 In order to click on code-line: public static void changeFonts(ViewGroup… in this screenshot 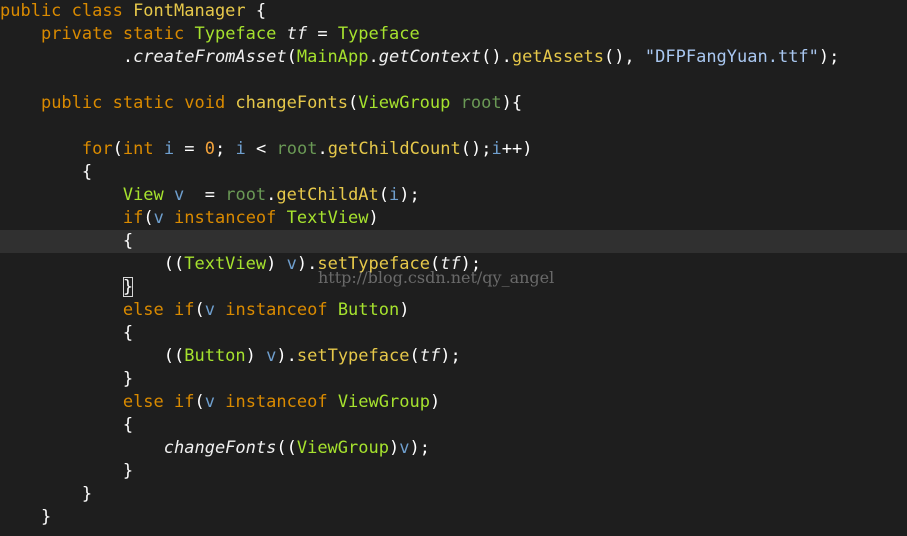, I will do `click(453, 103)`.